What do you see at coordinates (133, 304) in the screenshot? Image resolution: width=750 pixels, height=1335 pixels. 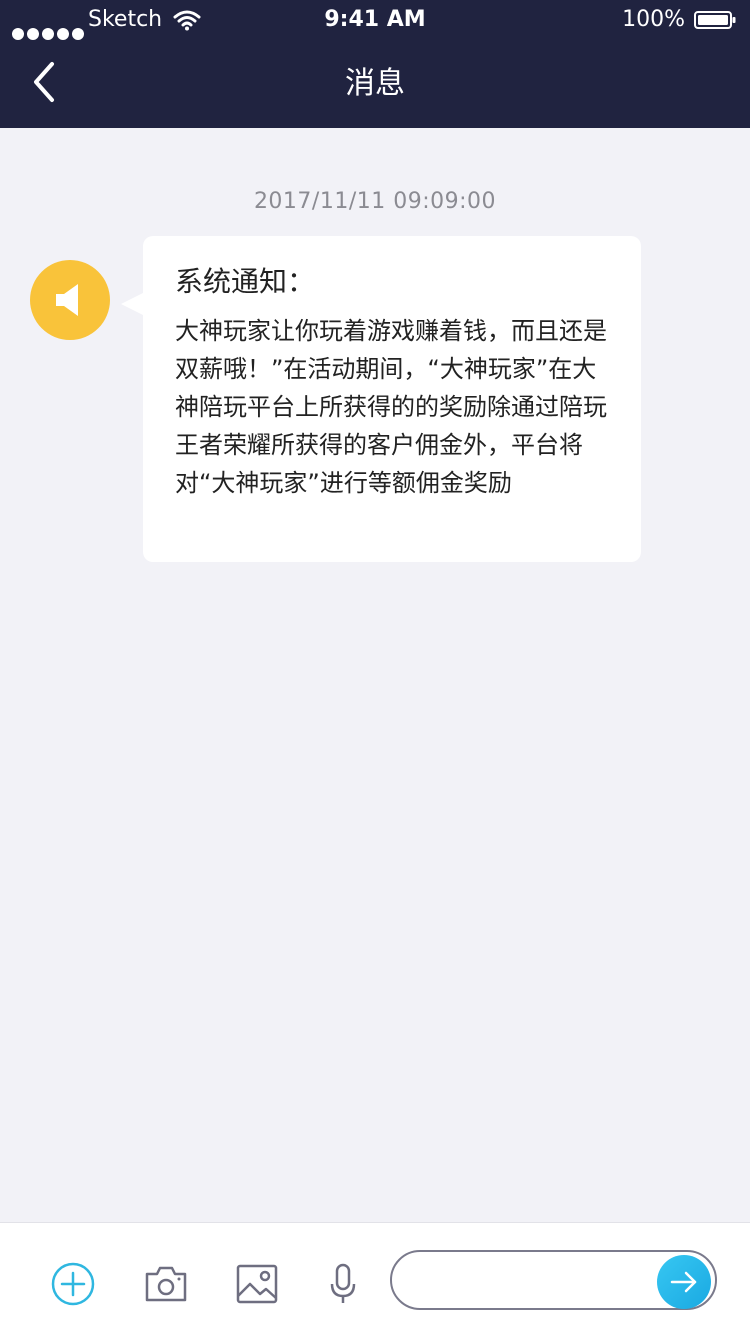 I see `bubble-tail` at bounding box center [133, 304].